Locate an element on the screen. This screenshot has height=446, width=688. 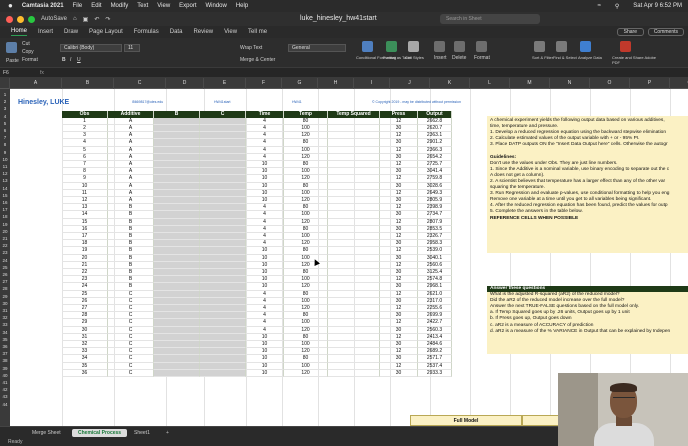
table-cell: 2 is located at coordinates (85, 129).